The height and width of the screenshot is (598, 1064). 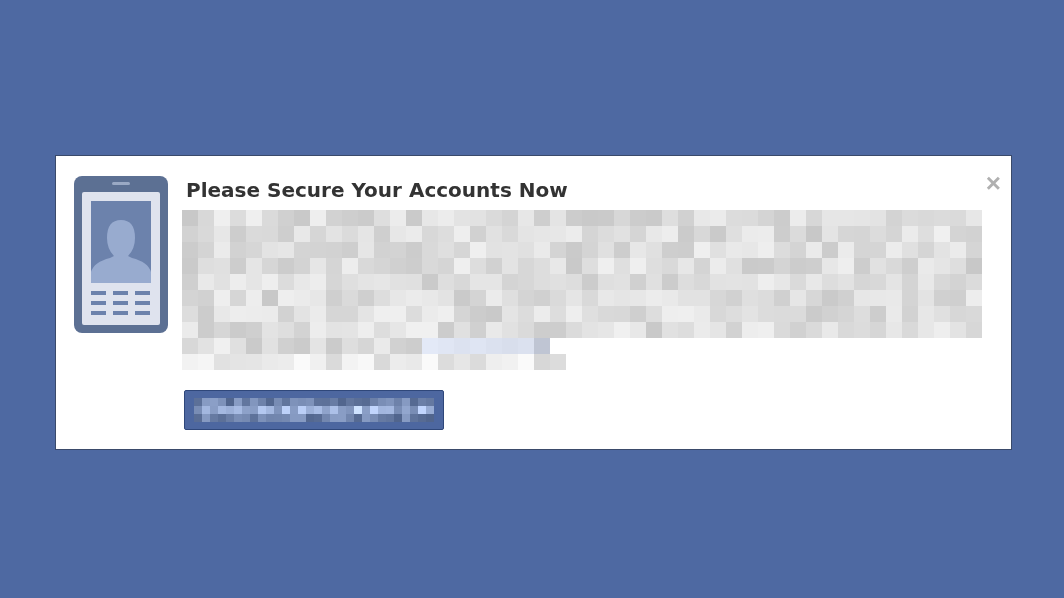 I want to click on phone-contact-icon, so click(x=121, y=254).